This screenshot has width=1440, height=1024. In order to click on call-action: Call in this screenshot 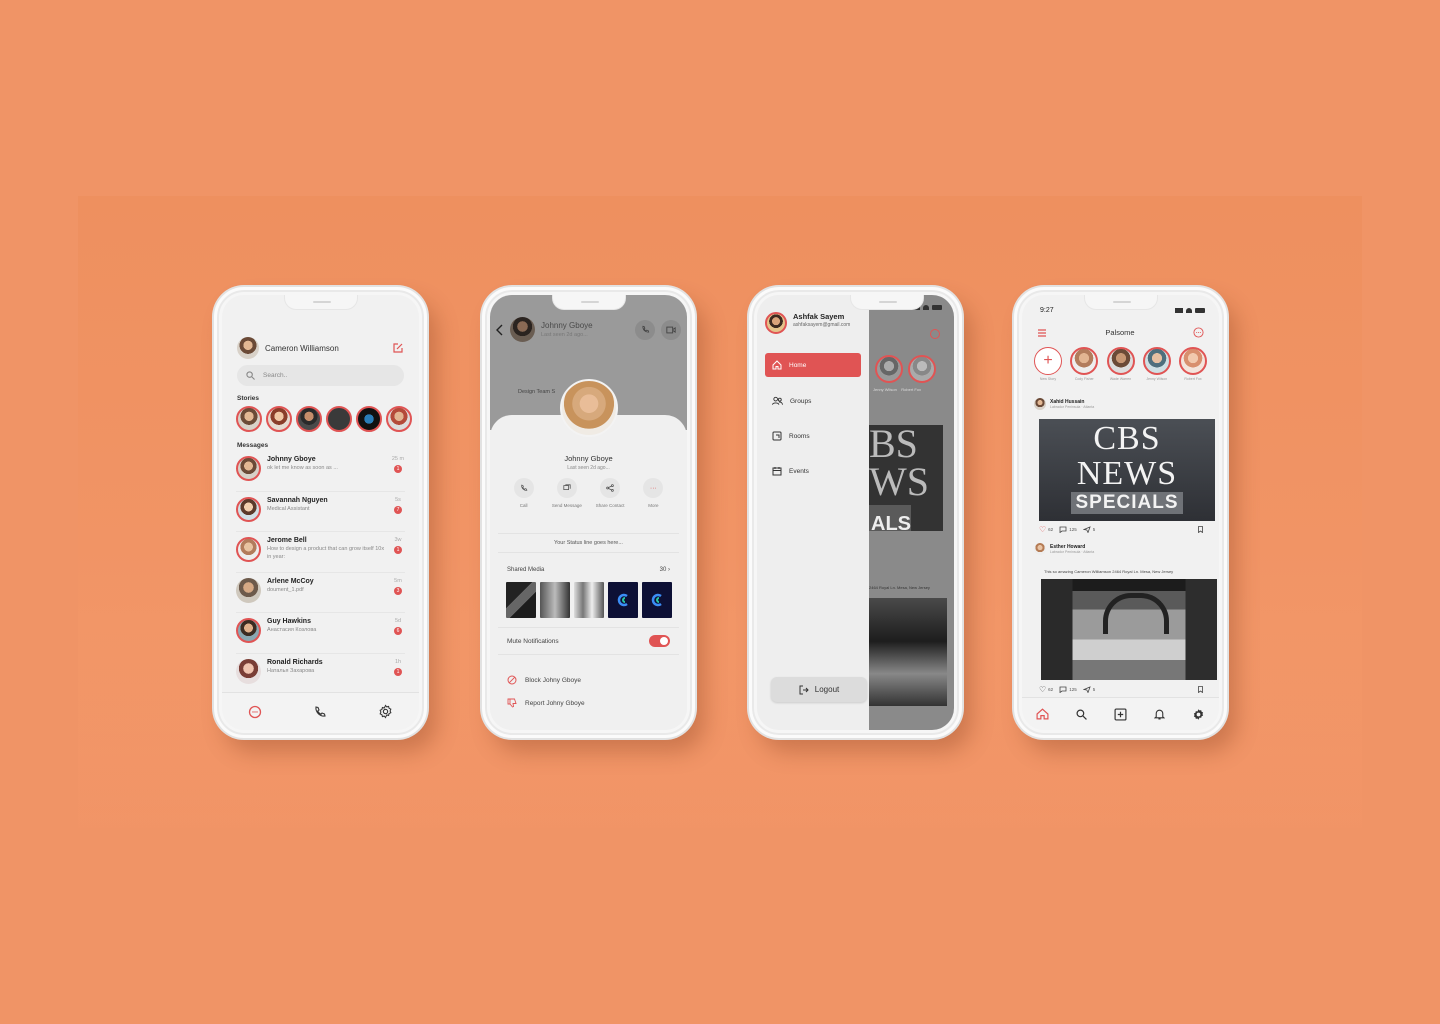, I will do `click(524, 494)`.